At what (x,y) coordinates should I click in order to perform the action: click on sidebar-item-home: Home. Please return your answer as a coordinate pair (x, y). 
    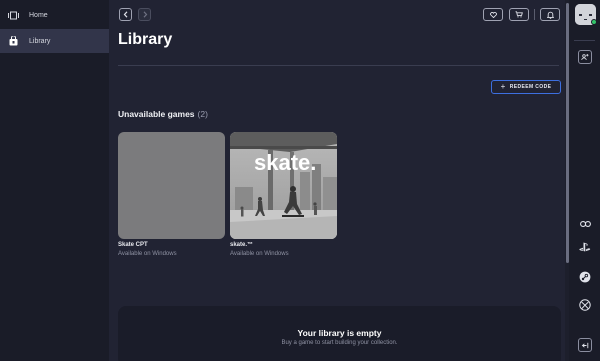
    Looking at the image, I should click on (54, 15).